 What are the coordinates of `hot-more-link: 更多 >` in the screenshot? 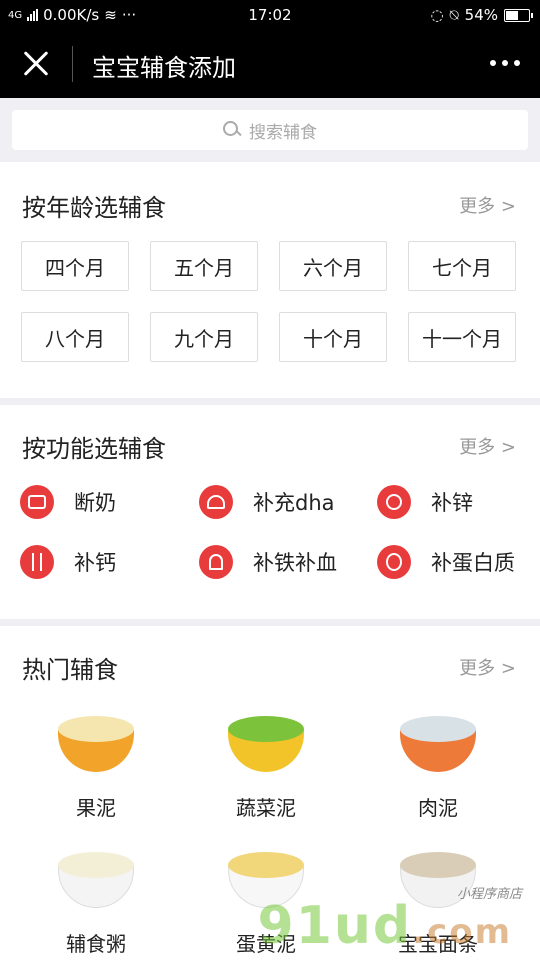 It's located at (487, 667).